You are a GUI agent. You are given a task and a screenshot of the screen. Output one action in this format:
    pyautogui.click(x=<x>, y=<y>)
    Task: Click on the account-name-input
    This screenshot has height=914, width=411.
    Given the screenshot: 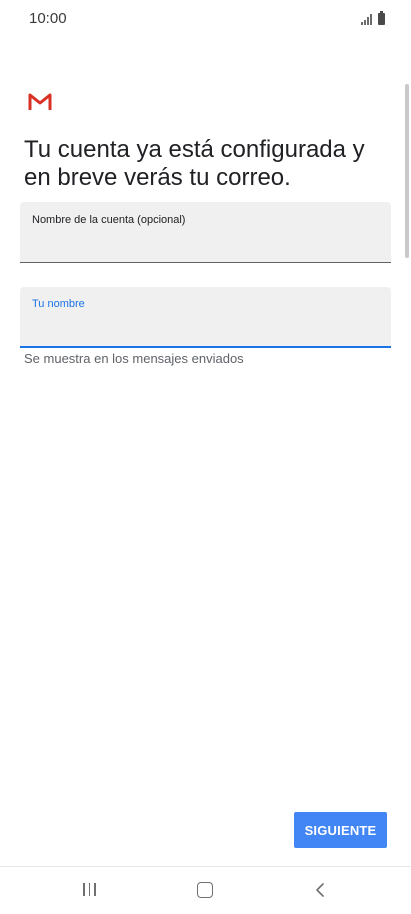 What is the action you would take?
    pyautogui.click(x=202, y=242)
    